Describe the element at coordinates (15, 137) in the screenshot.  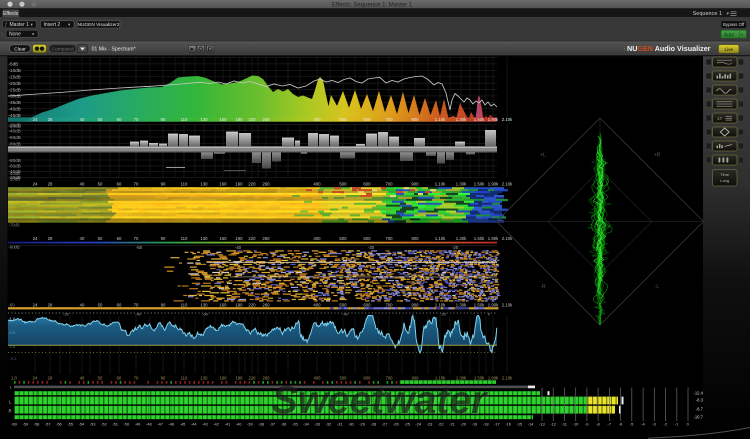
I see `svg-text: -60dB` at that location.